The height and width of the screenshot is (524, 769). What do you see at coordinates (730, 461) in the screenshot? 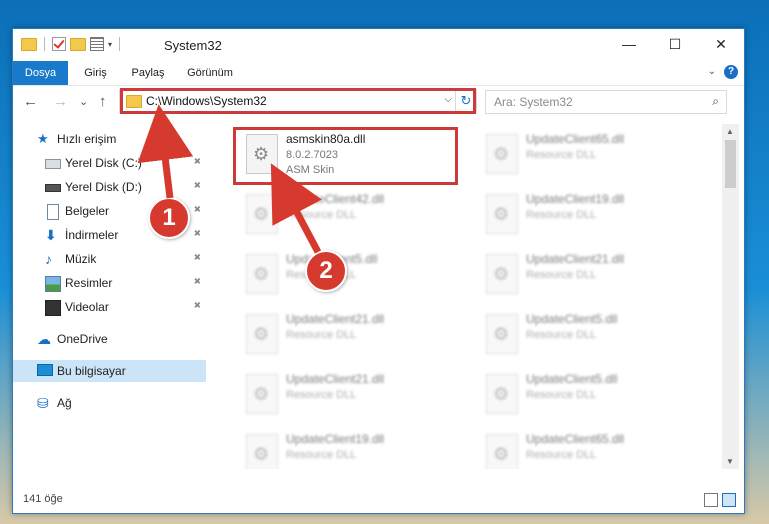
I see `scroll-down-icon: ▼` at bounding box center [730, 461].